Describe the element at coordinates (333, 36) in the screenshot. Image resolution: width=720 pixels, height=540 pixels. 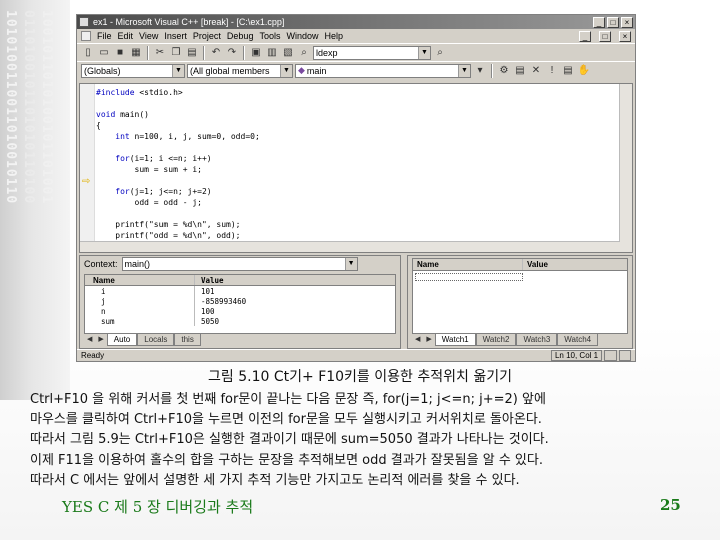
I see `menu-help: Help` at that location.